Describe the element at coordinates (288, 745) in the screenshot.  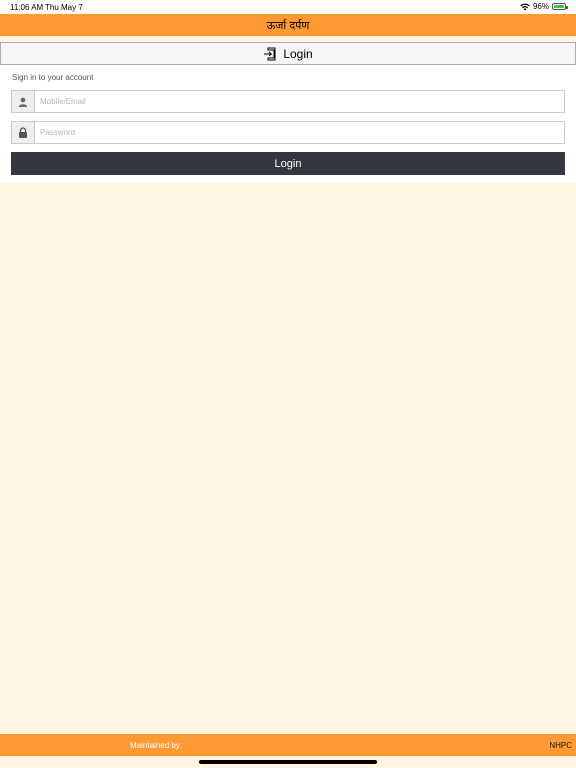
I see `footer: Maintained by: NHPC` at that location.